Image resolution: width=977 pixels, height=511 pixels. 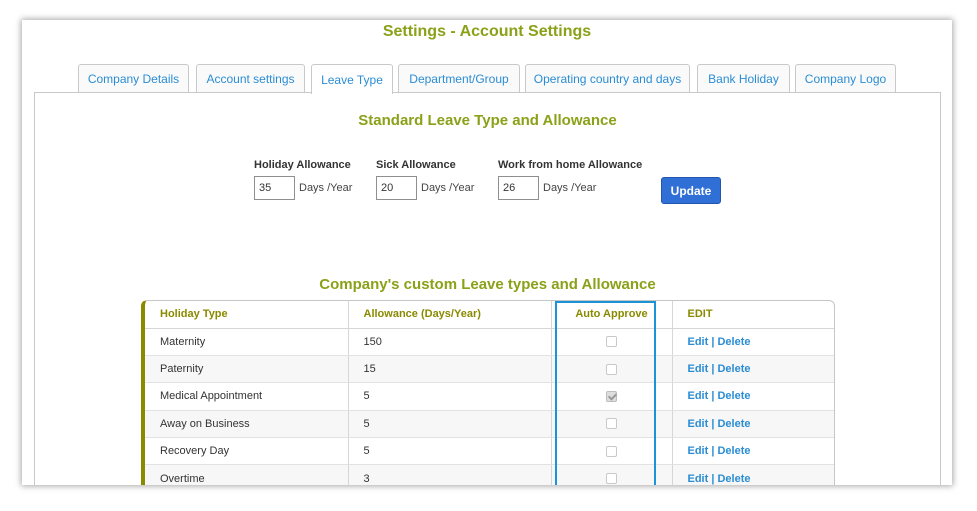 What do you see at coordinates (416, 165) in the screenshot?
I see `sick-allowance-label: Sick Allowance` at bounding box center [416, 165].